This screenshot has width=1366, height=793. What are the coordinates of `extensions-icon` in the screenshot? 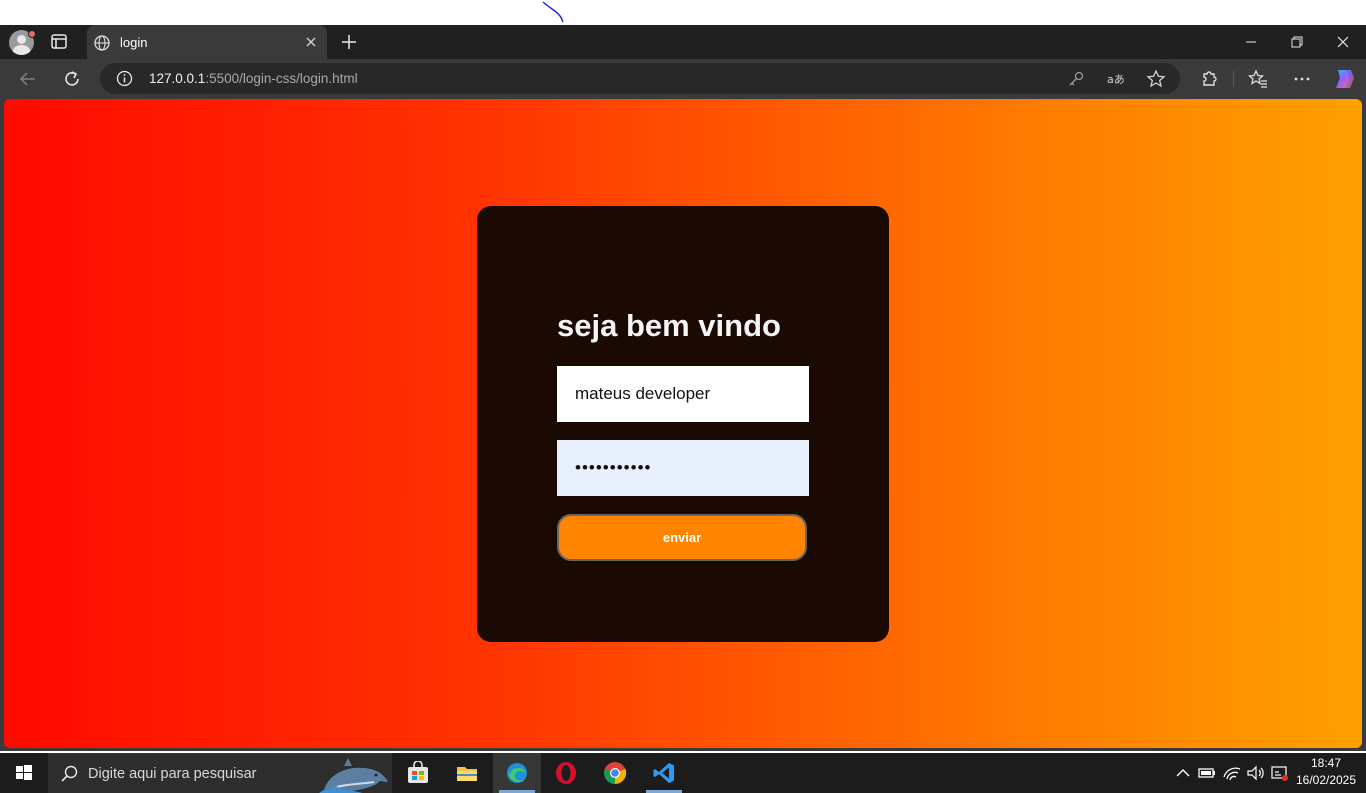 It's located at (1209, 79).